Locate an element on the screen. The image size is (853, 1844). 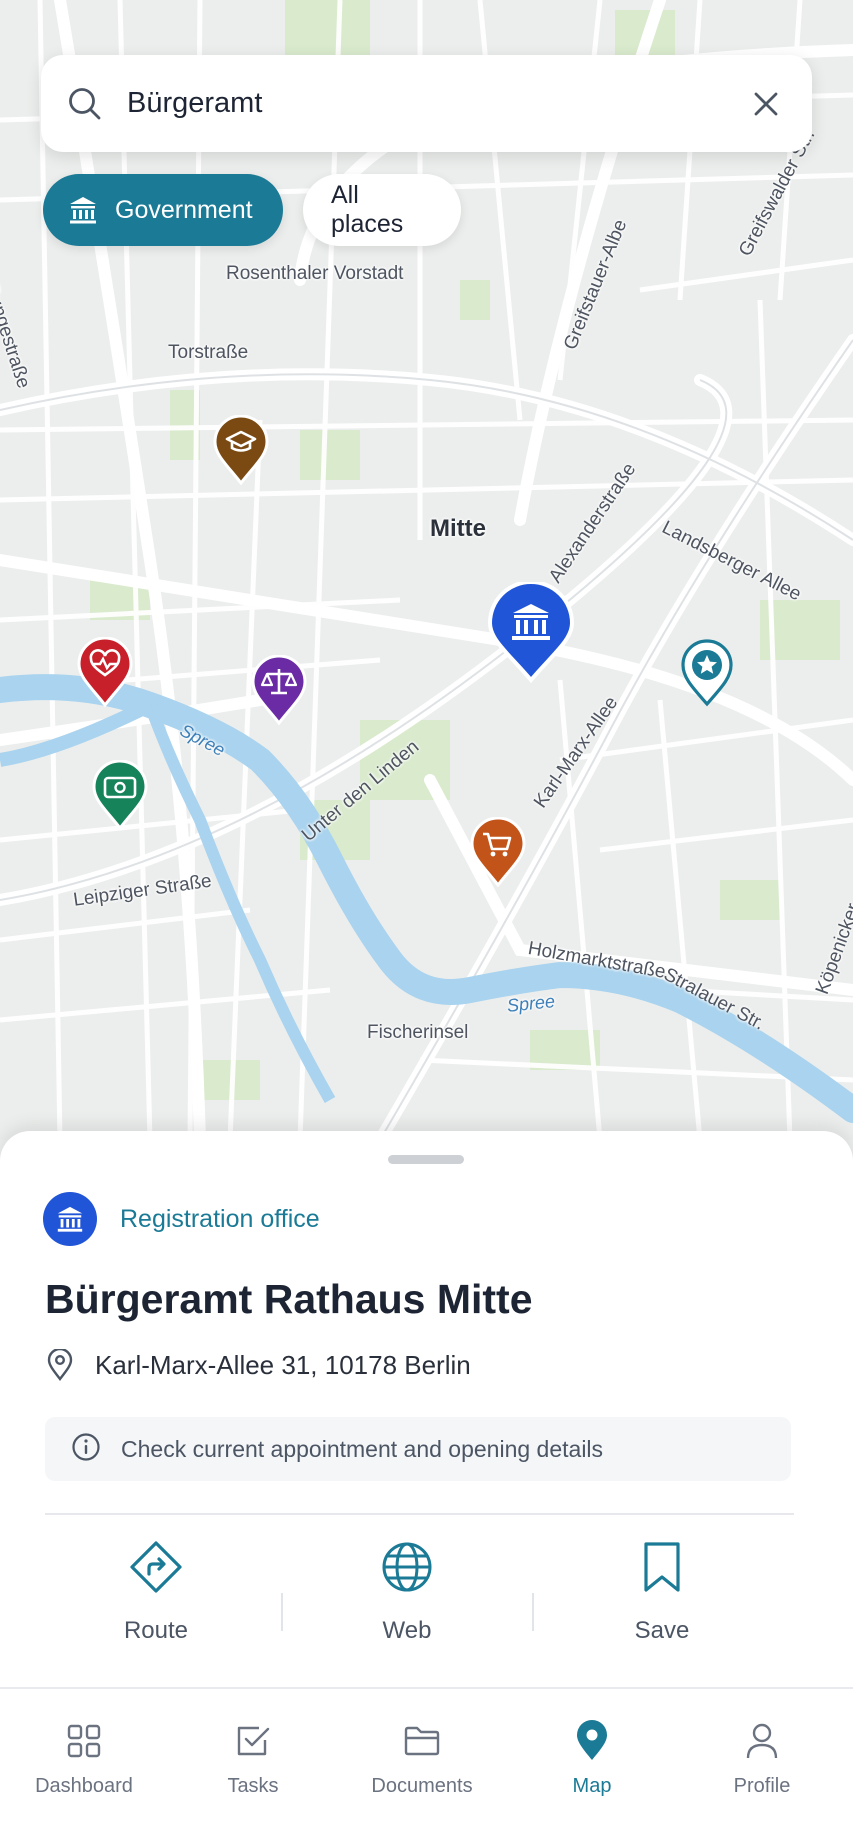
map-label-fischerinsel: Fischerinsel is located at coordinates (418, 1032).